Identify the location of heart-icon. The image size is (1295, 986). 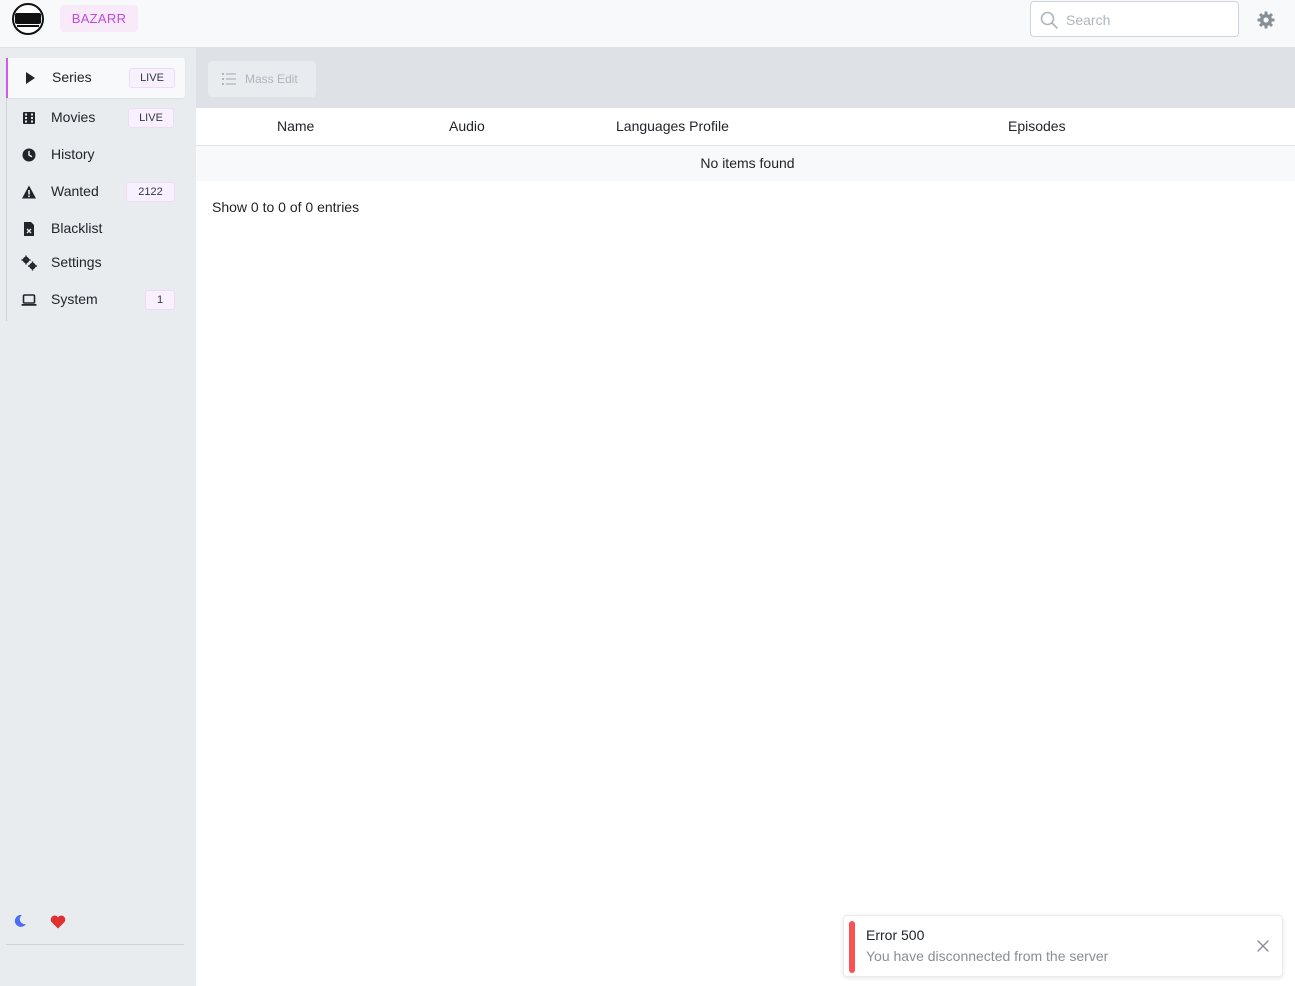
(58, 922).